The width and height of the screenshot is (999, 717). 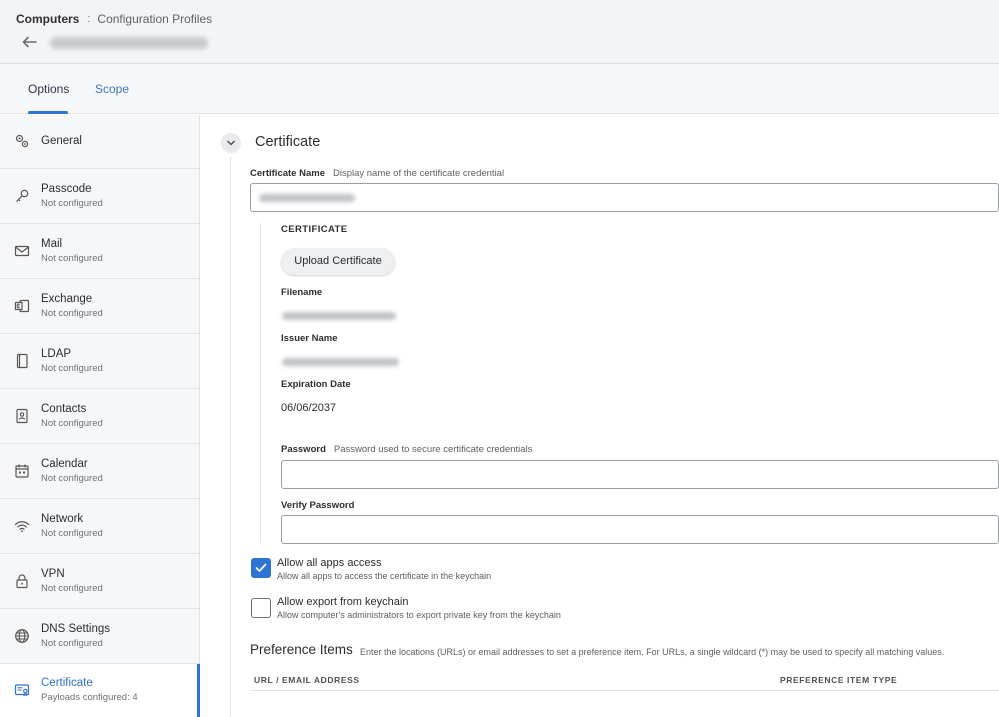 I want to click on certificate-name-input, so click(x=624, y=197).